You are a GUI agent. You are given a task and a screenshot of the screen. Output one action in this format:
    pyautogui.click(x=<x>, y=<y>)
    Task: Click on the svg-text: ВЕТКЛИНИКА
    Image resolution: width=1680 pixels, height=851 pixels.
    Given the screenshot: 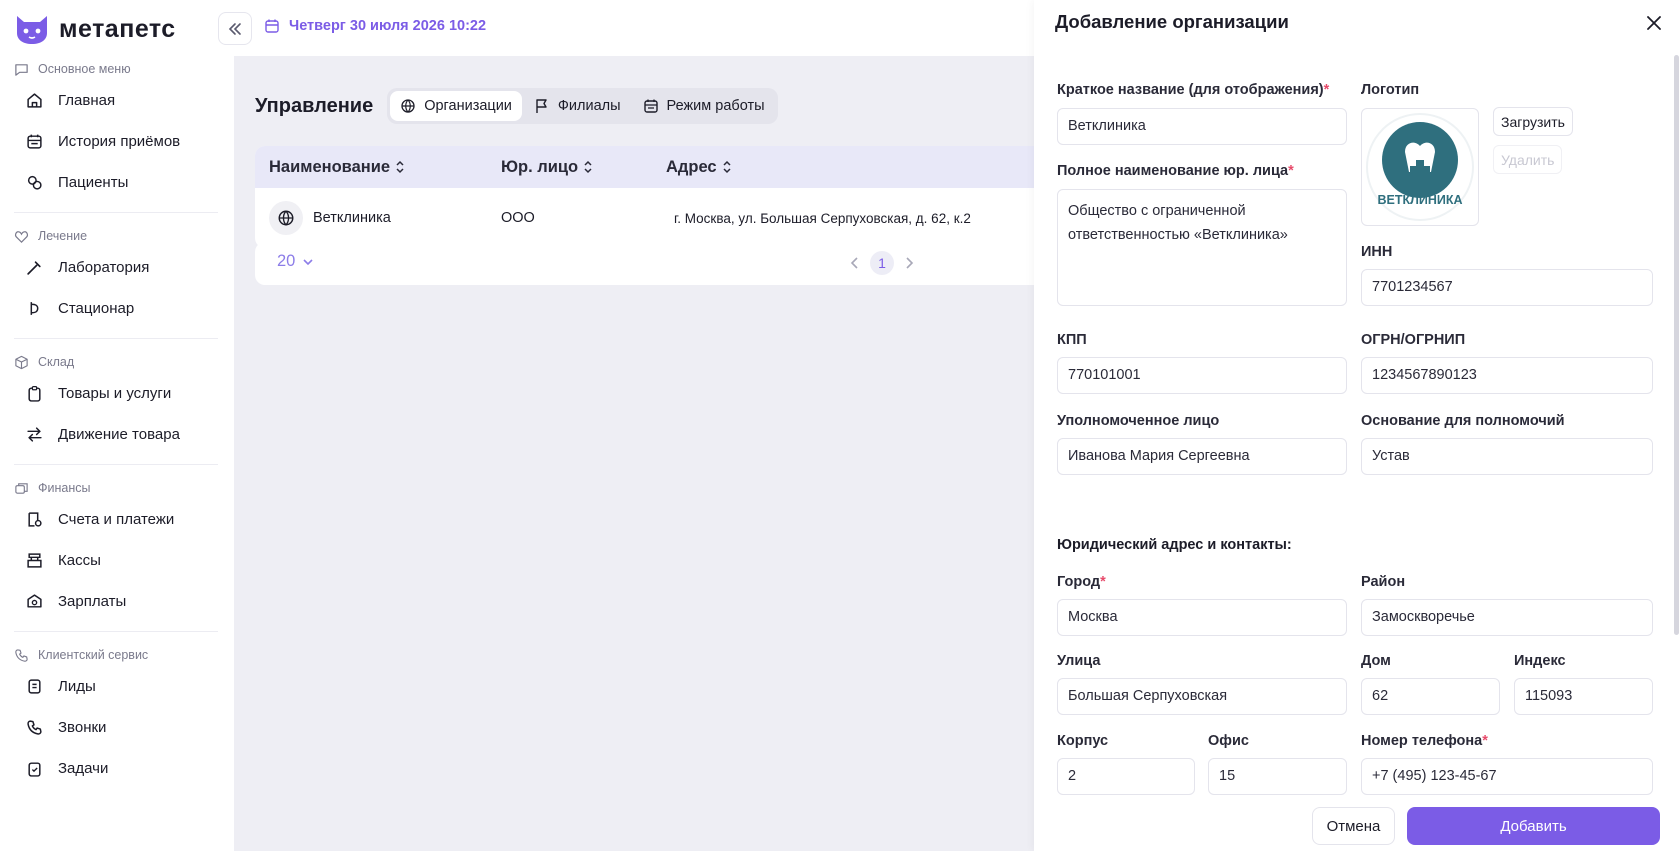 What is the action you would take?
    pyautogui.click(x=1419, y=200)
    